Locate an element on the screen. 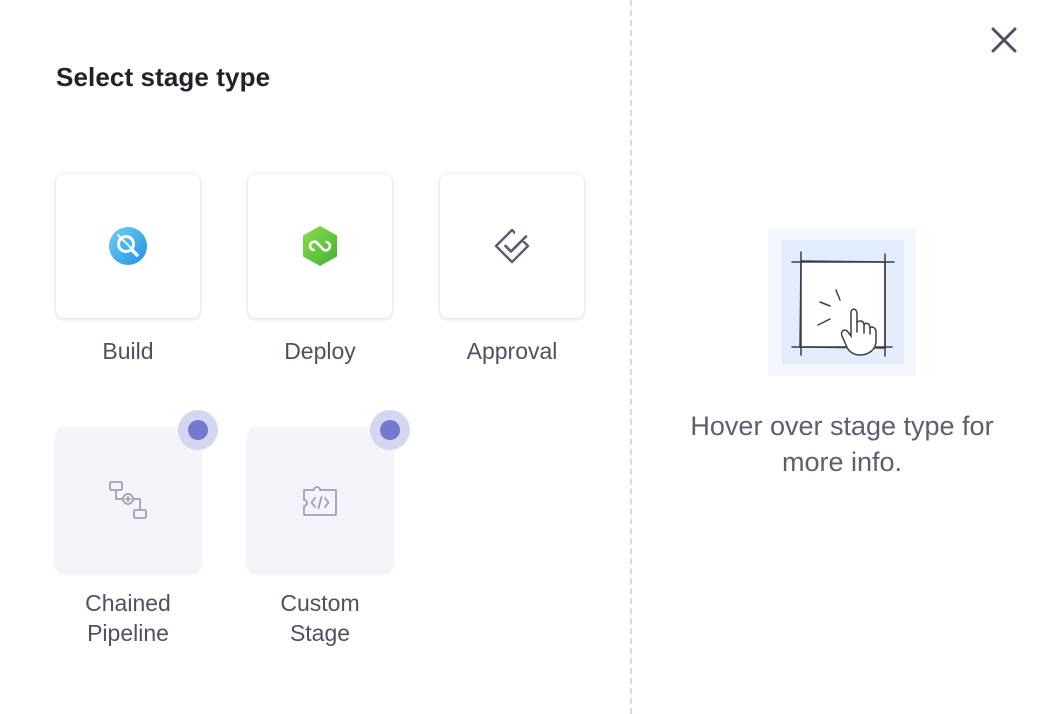 The image size is (1042, 714). stage-label-line2: Pipeline is located at coordinates (128, 633).